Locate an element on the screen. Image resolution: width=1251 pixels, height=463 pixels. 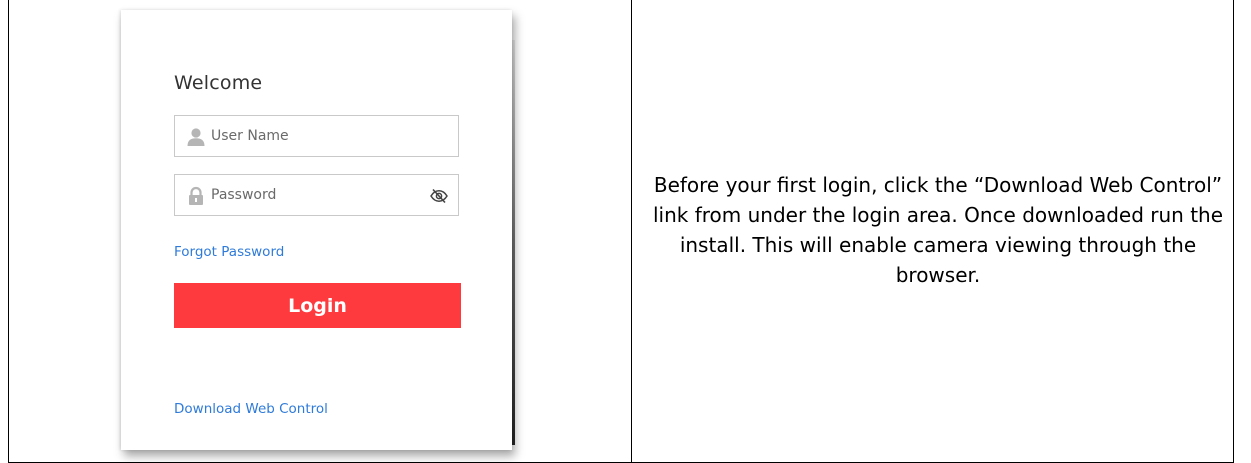
user-icon is located at coordinates (196, 137).